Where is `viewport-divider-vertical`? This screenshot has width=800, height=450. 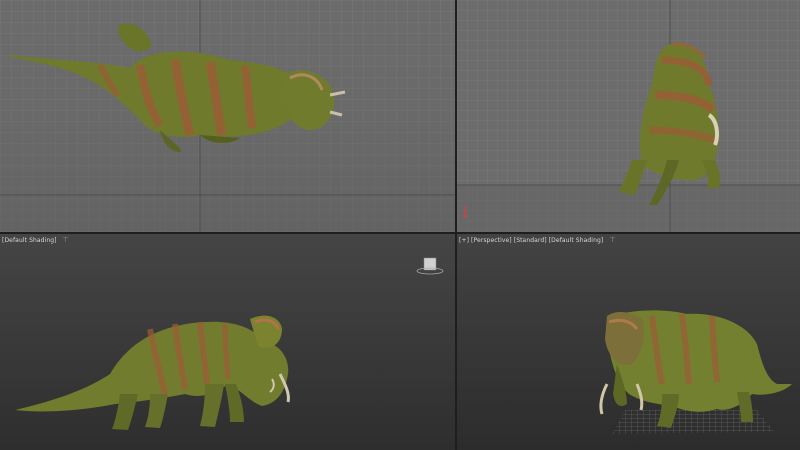 viewport-divider-vertical is located at coordinates (456, 225).